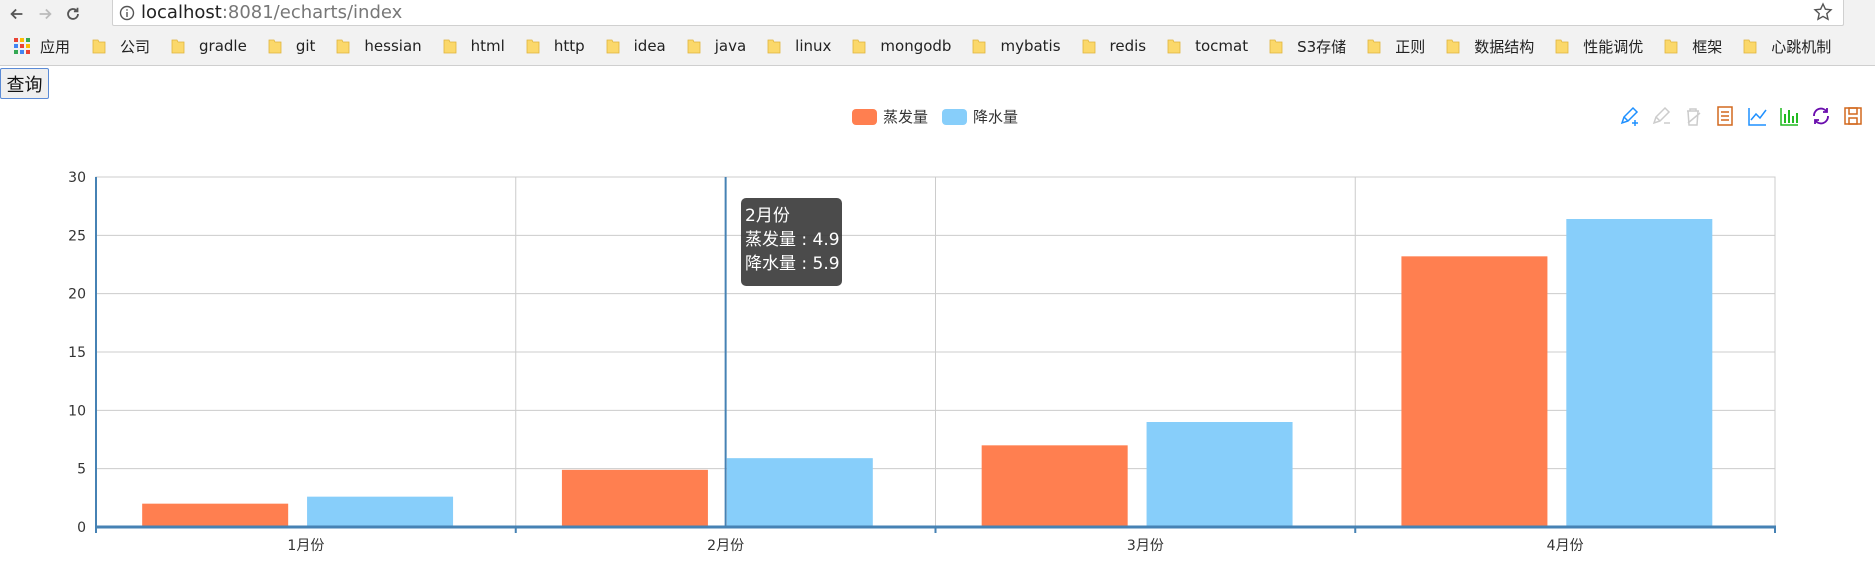  What do you see at coordinates (81, 470) in the screenshot?
I see `y-tick-label: 5` at bounding box center [81, 470].